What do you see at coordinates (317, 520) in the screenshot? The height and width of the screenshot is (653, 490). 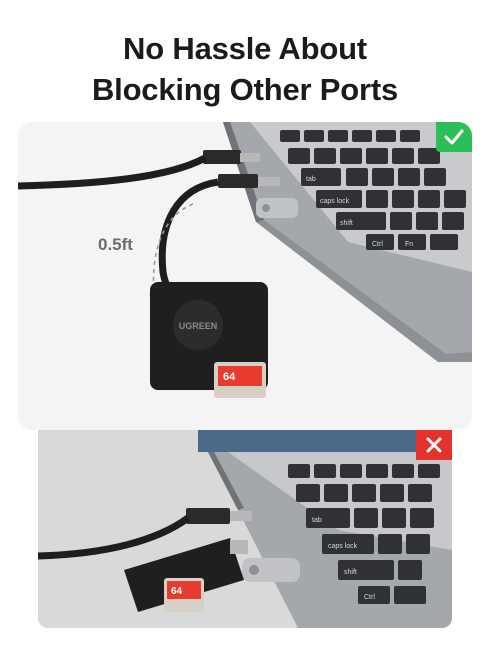 I see `bottom-key-tab: tab` at bounding box center [317, 520].